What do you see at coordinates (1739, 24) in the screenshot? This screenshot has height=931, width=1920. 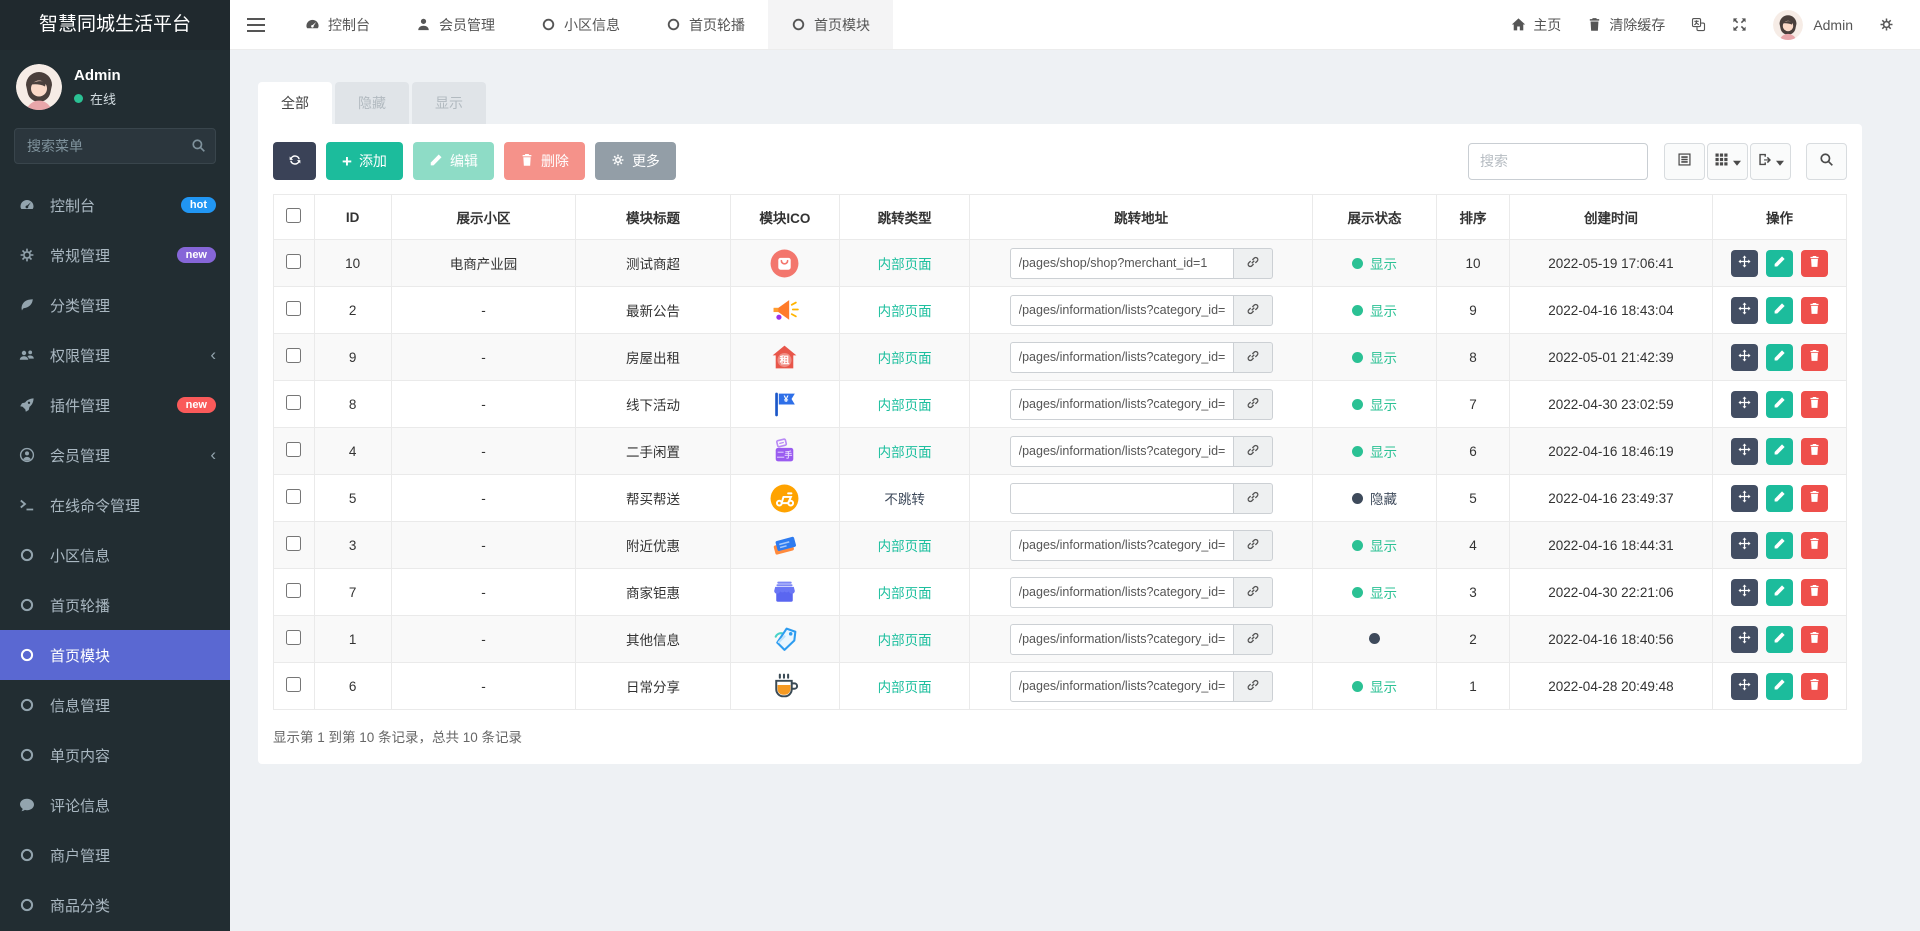 I see `fullscreen-icon` at bounding box center [1739, 24].